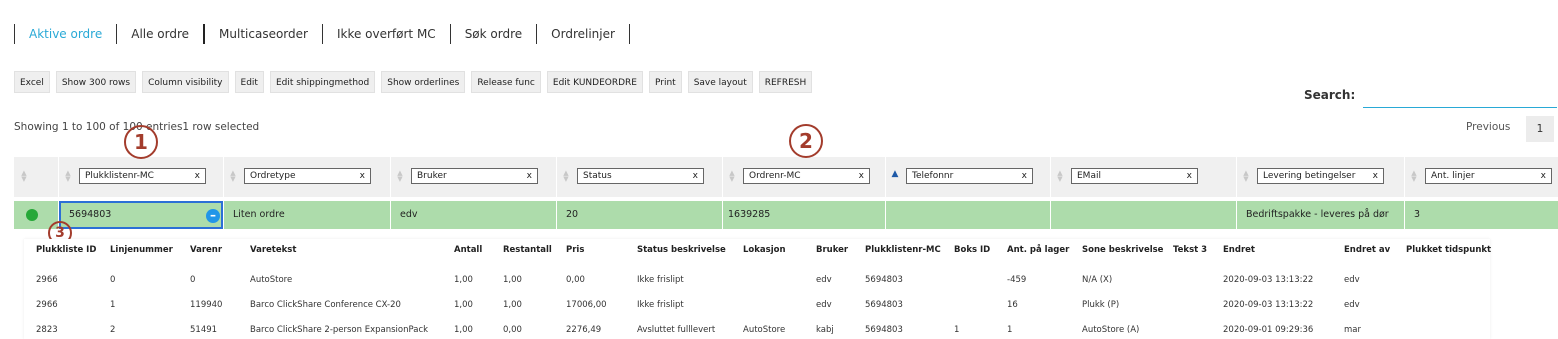  I want to click on detail-header-varetekst: Varetekst, so click(273, 250).